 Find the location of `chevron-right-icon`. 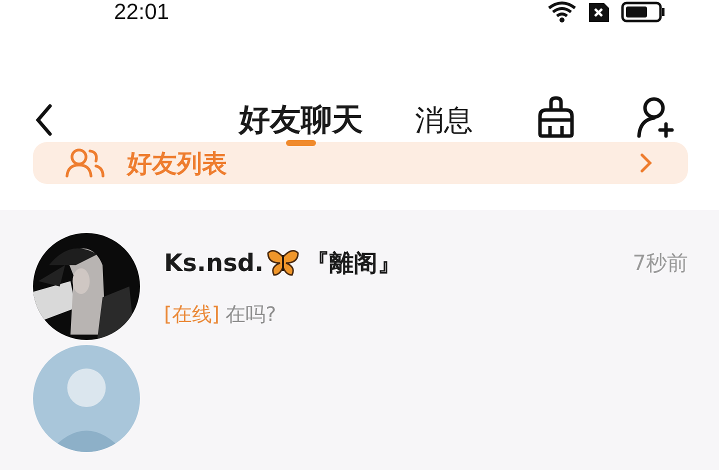

chevron-right-icon is located at coordinates (646, 163).